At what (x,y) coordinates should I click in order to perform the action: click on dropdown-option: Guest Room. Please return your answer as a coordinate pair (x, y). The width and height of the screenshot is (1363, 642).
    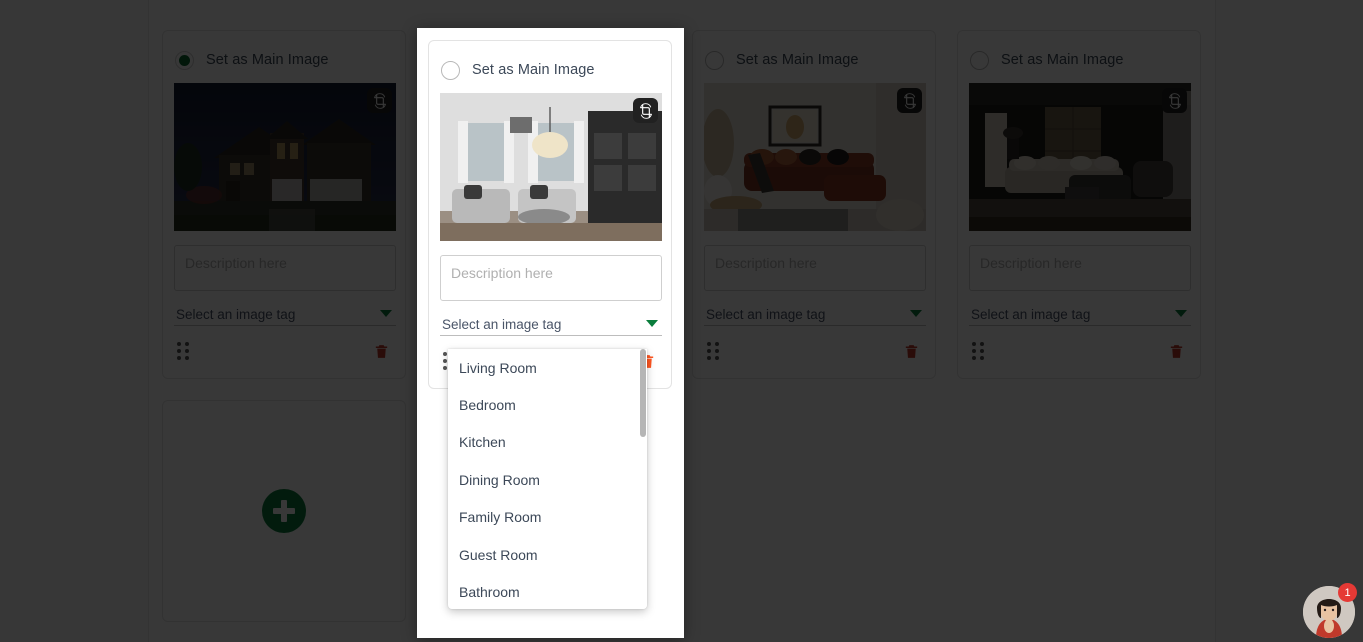
    Looking at the image, I should click on (547, 554).